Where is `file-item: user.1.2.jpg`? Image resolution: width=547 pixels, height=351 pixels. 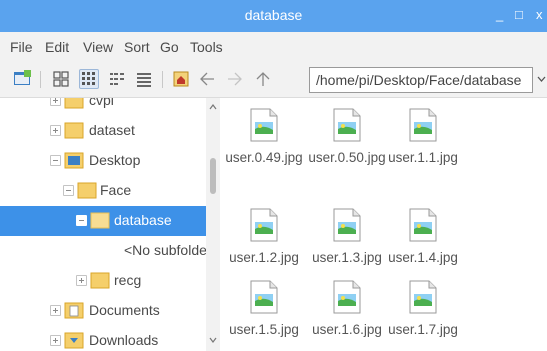
file-item: user.1.2.jpg is located at coordinates (264, 244).